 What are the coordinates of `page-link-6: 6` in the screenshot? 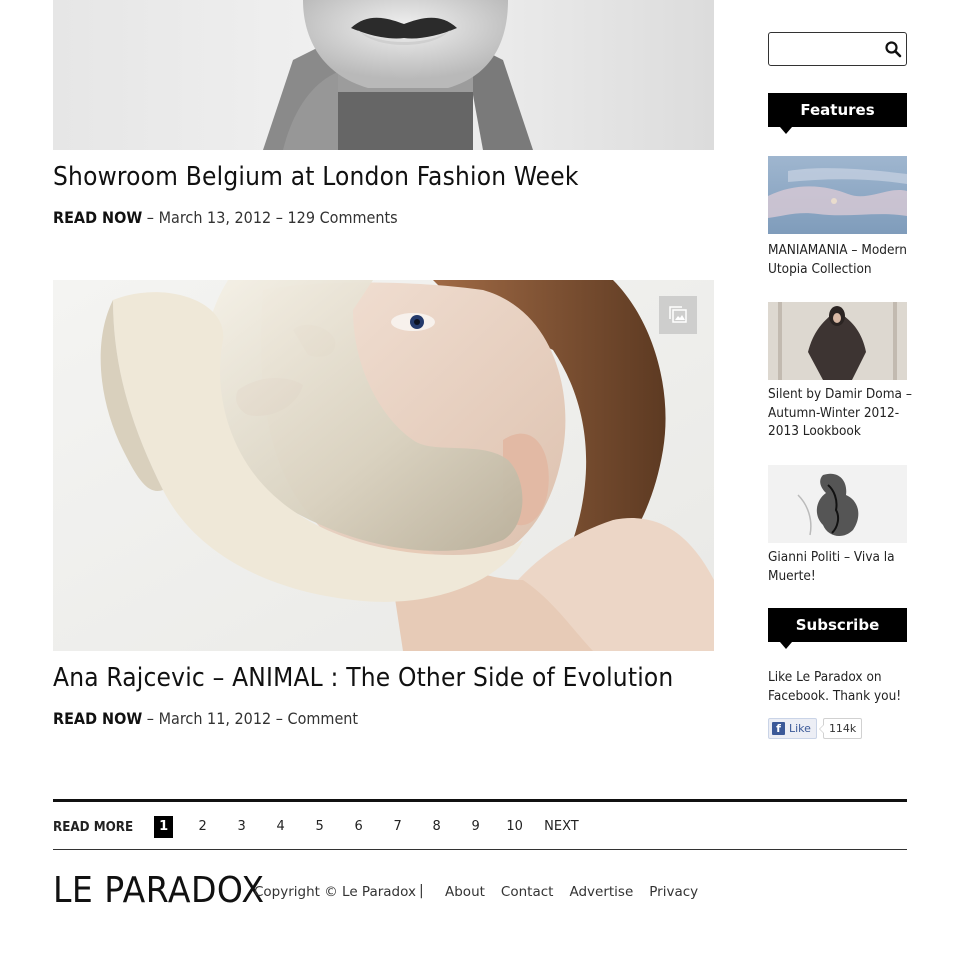 It's located at (358, 827).